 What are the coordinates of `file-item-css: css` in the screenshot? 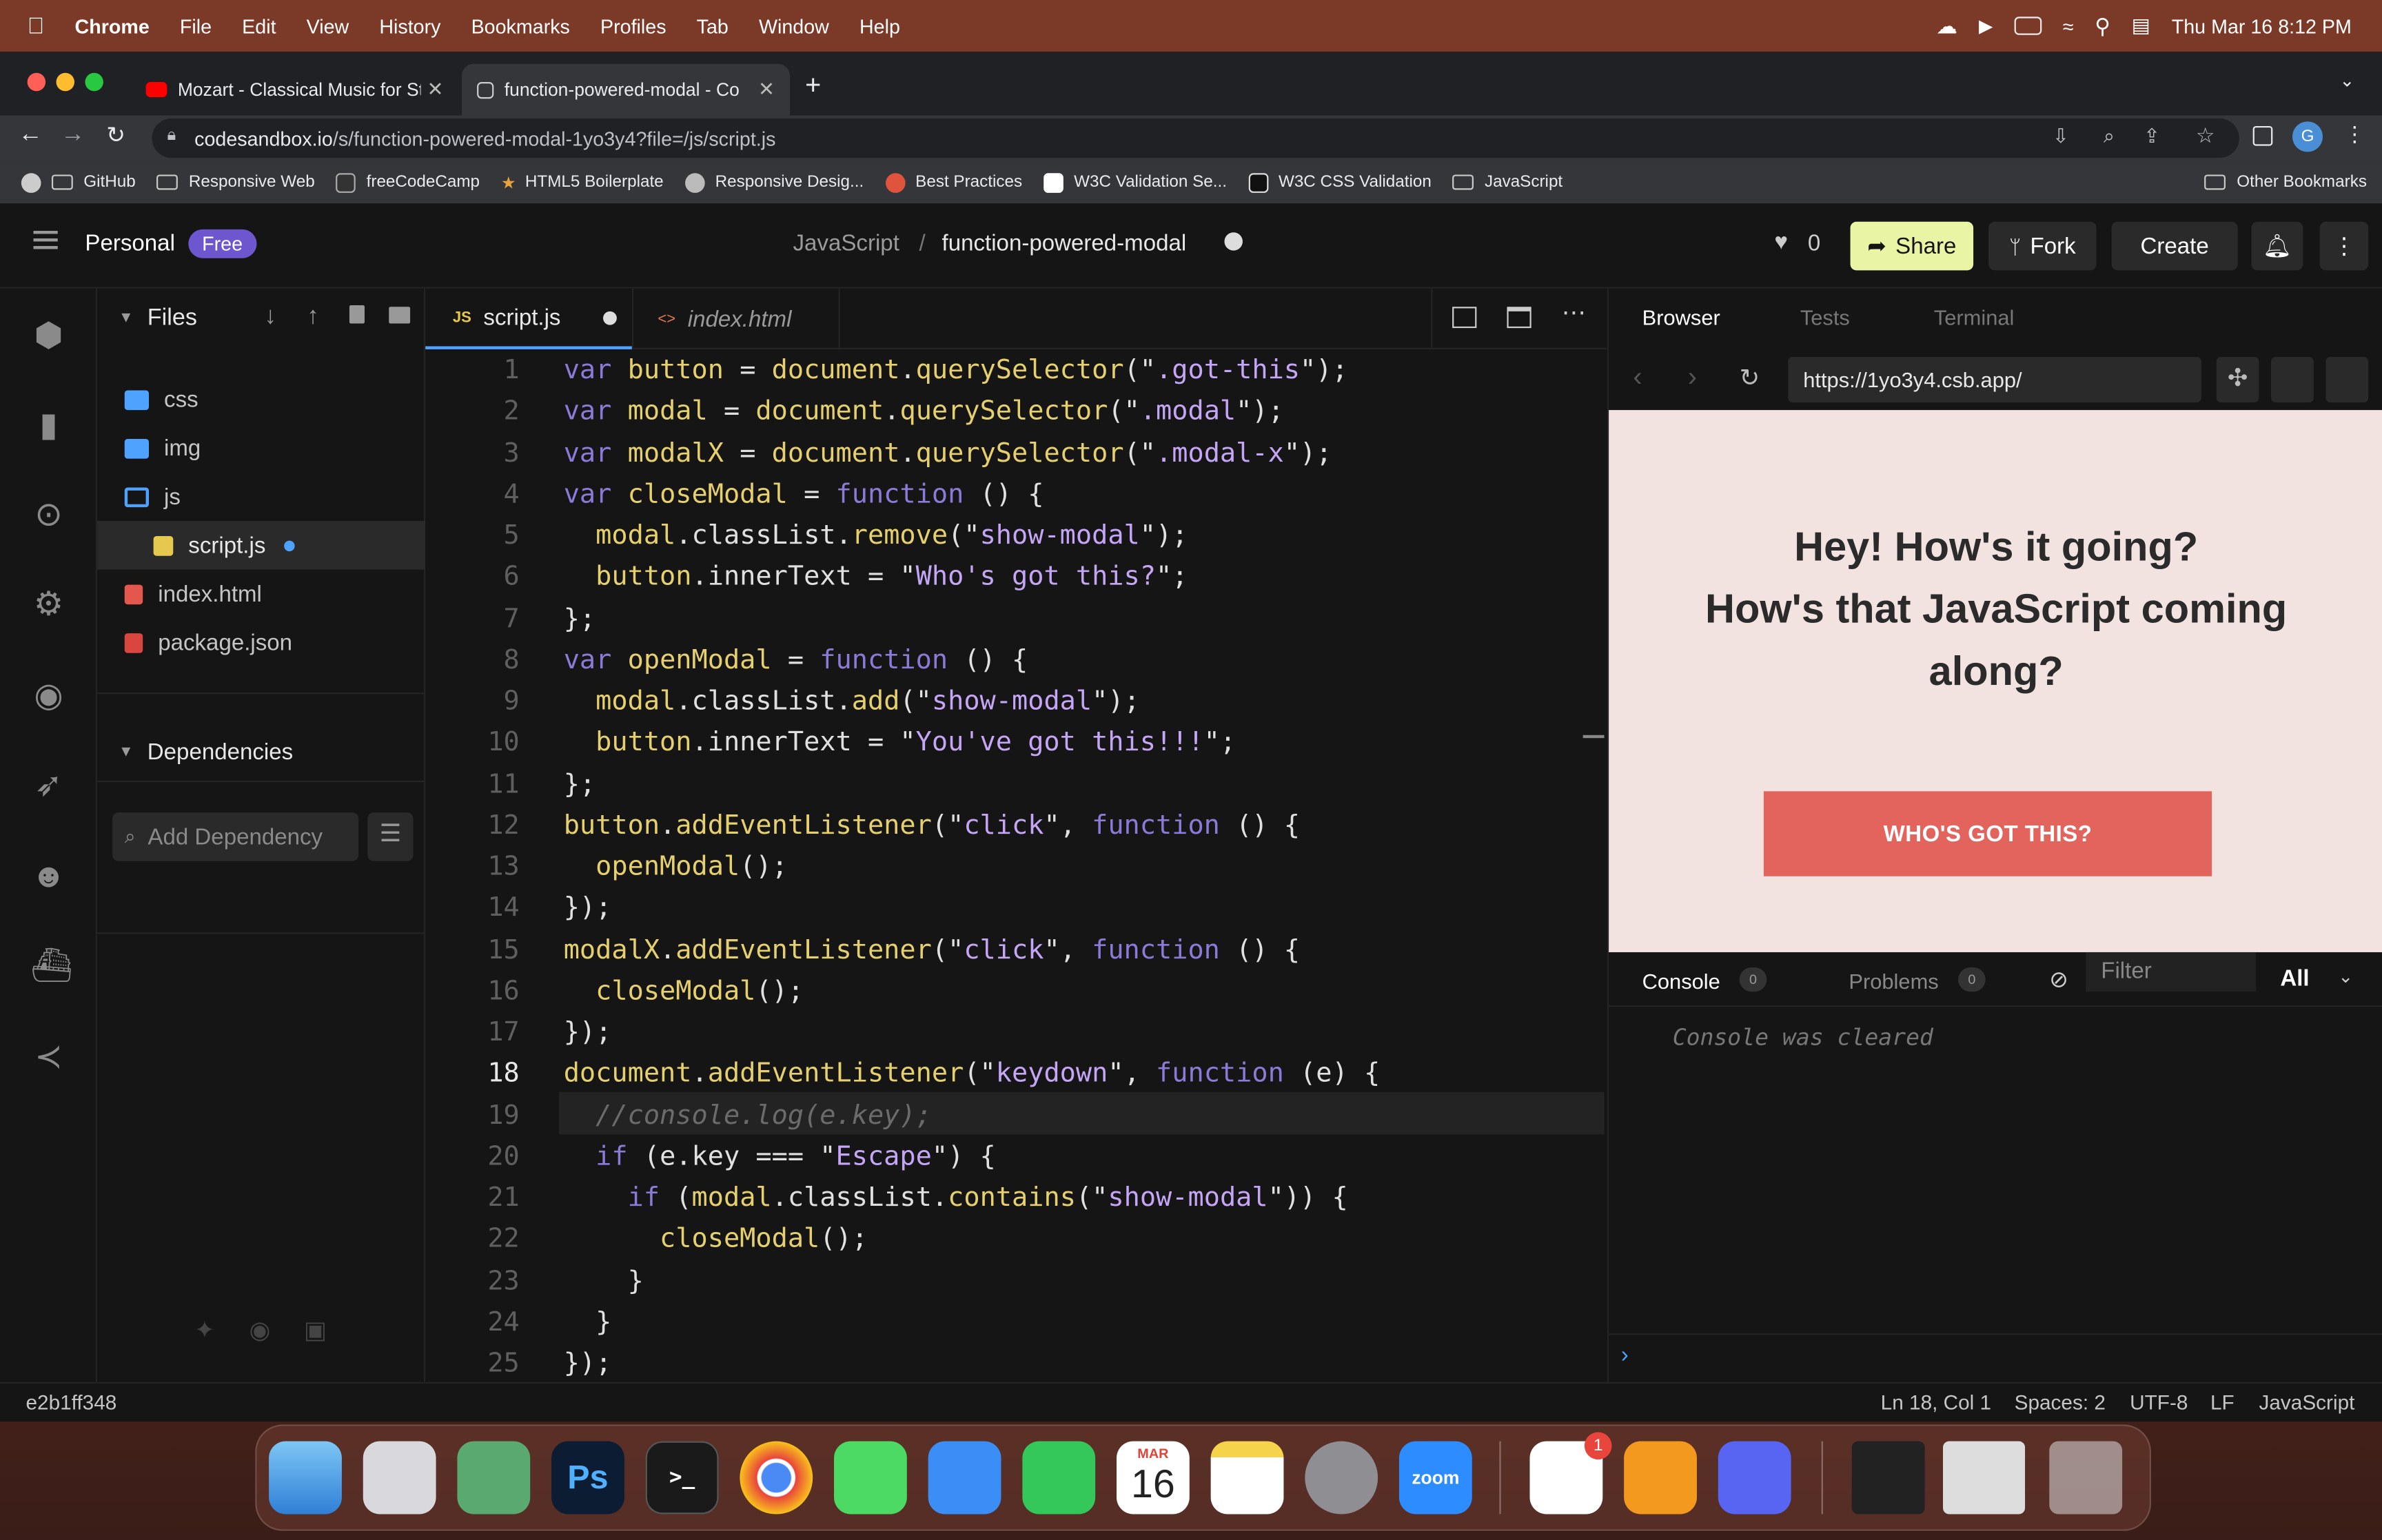 It's located at (261, 399).